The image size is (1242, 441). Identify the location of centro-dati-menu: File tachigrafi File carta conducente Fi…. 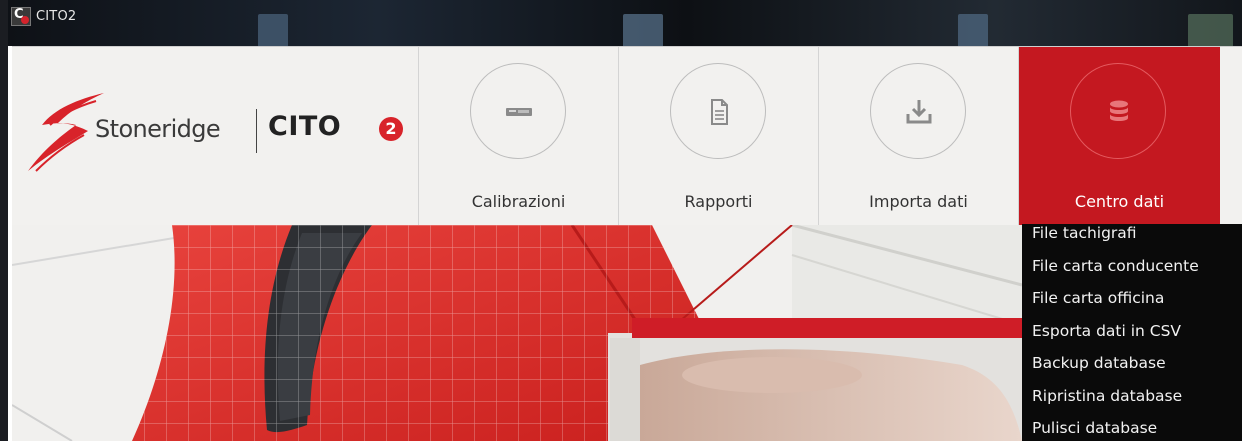
(1132, 332).